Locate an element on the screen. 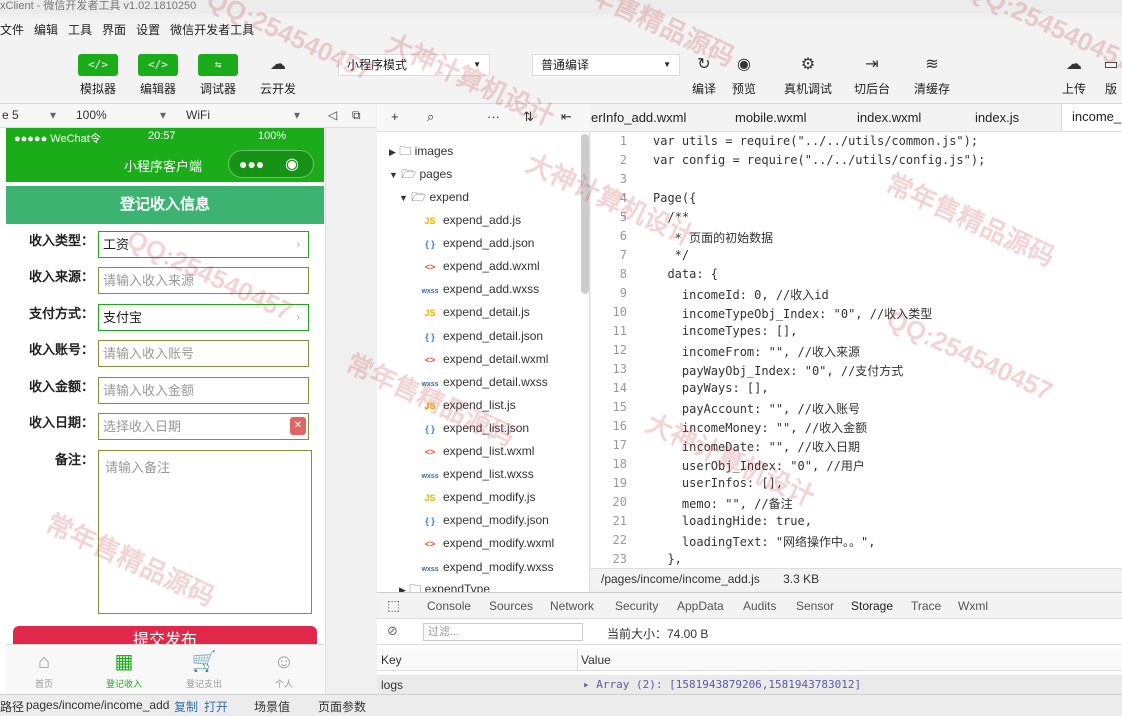 The image size is (1122, 716). file-item: { } expend_modify.json is located at coordinates (485, 520).